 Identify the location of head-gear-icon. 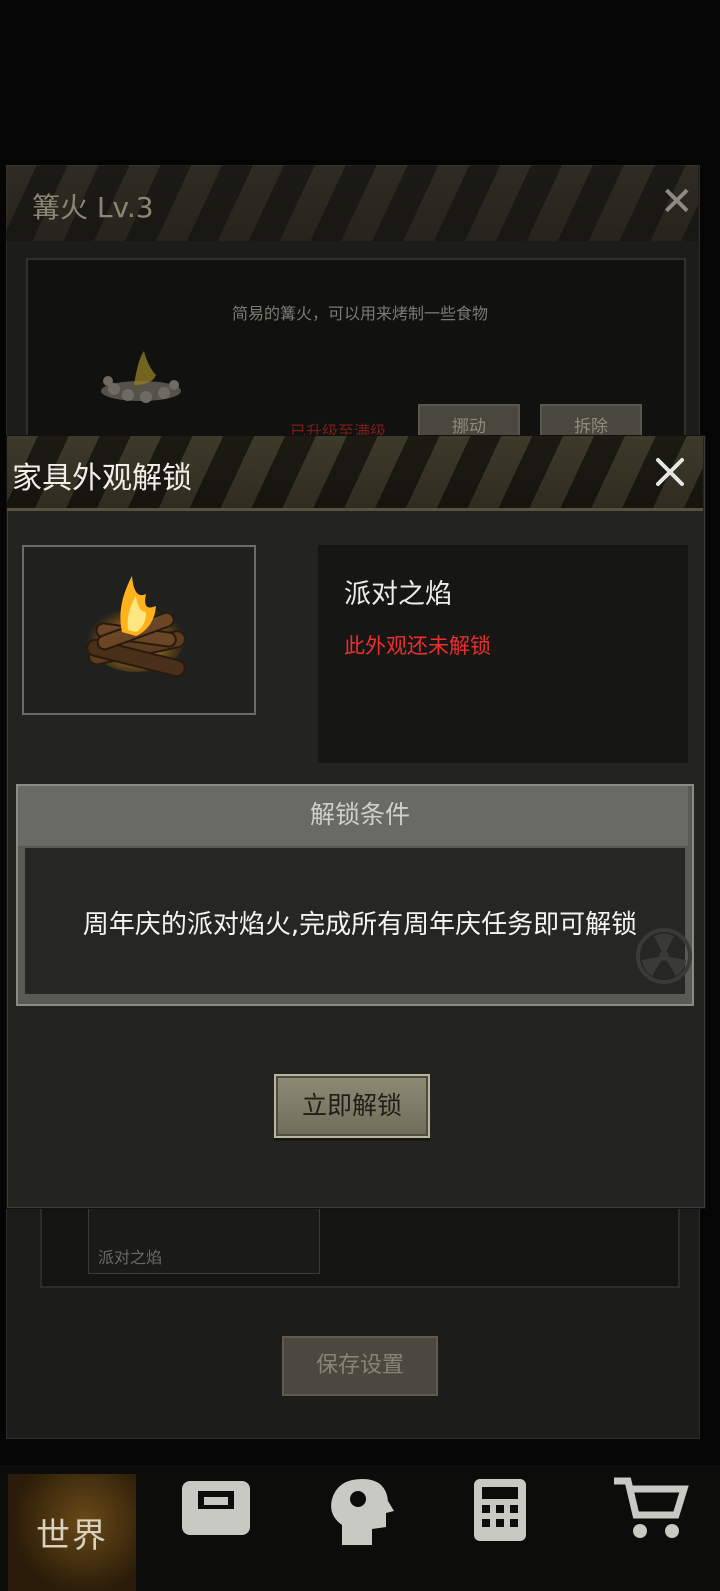
(362, 1510).